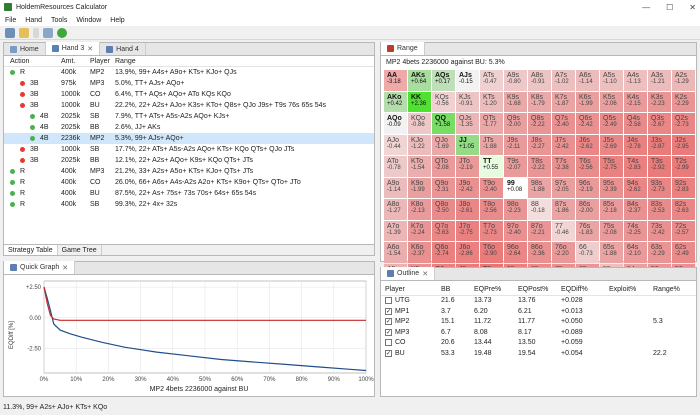 The width and height of the screenshot is (700, 415). Describe the element at coordinates (587, 166) in the screenshot. I see `range-cell-t6s: T6s -2.56` at that location.